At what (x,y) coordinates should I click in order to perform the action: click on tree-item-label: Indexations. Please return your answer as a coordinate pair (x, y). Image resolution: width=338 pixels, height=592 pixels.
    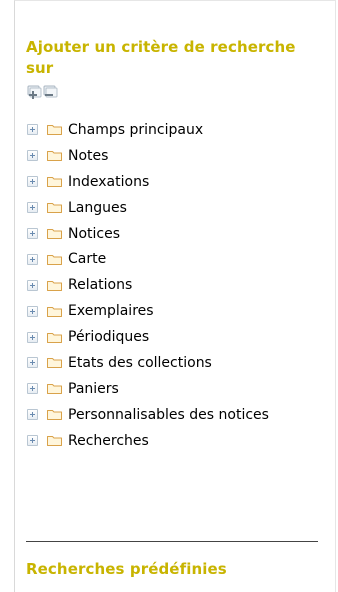
    Looking at the image, I should click on (109, 181).